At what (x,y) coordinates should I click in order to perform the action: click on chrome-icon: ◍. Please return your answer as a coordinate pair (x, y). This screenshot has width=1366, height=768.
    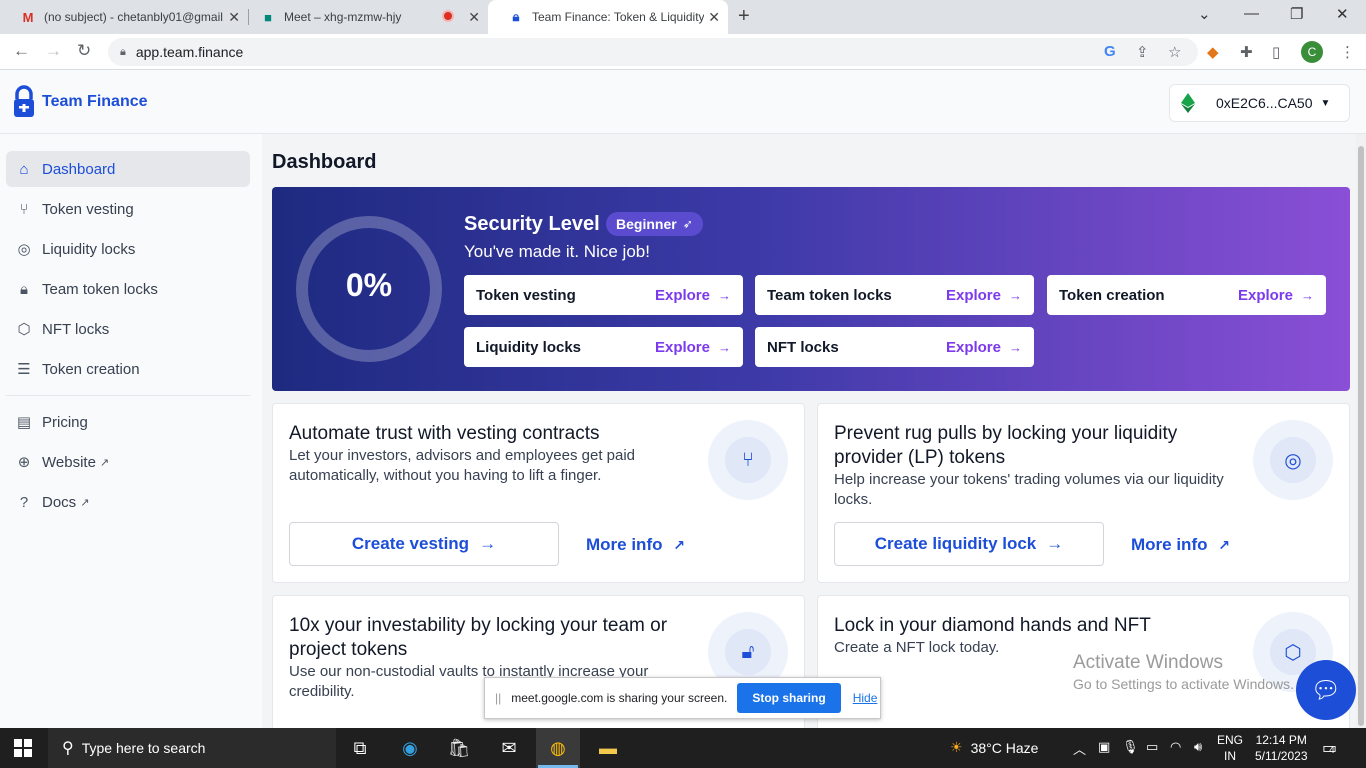
    Looking at the image, I should click on (558, 748).